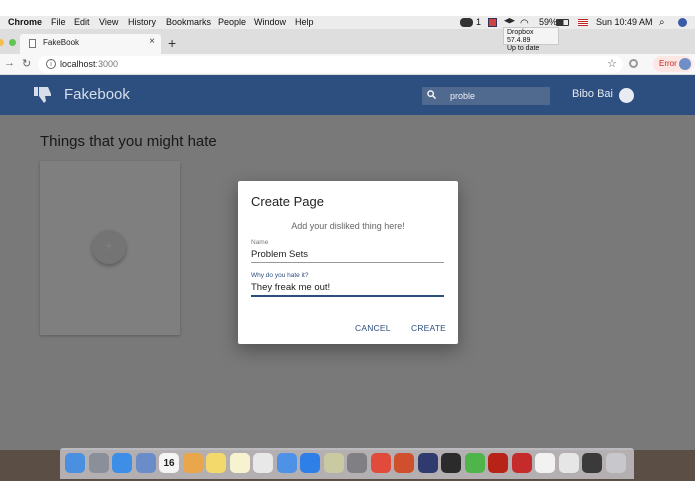  I want to click on screenshot-icon, so click(568, 463).